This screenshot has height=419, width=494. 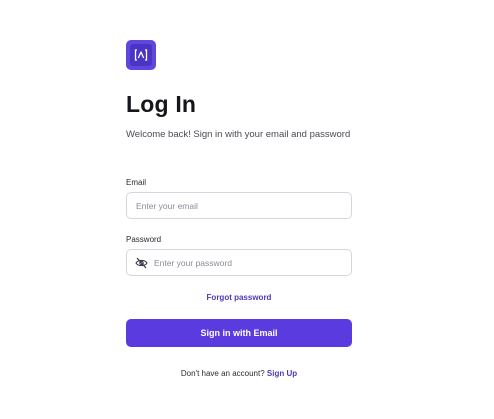 What do you see at coordinates (239, 297) in the screenshot?
I see `forgot-password-link: Forgot password` at bounding box center [239, 297].